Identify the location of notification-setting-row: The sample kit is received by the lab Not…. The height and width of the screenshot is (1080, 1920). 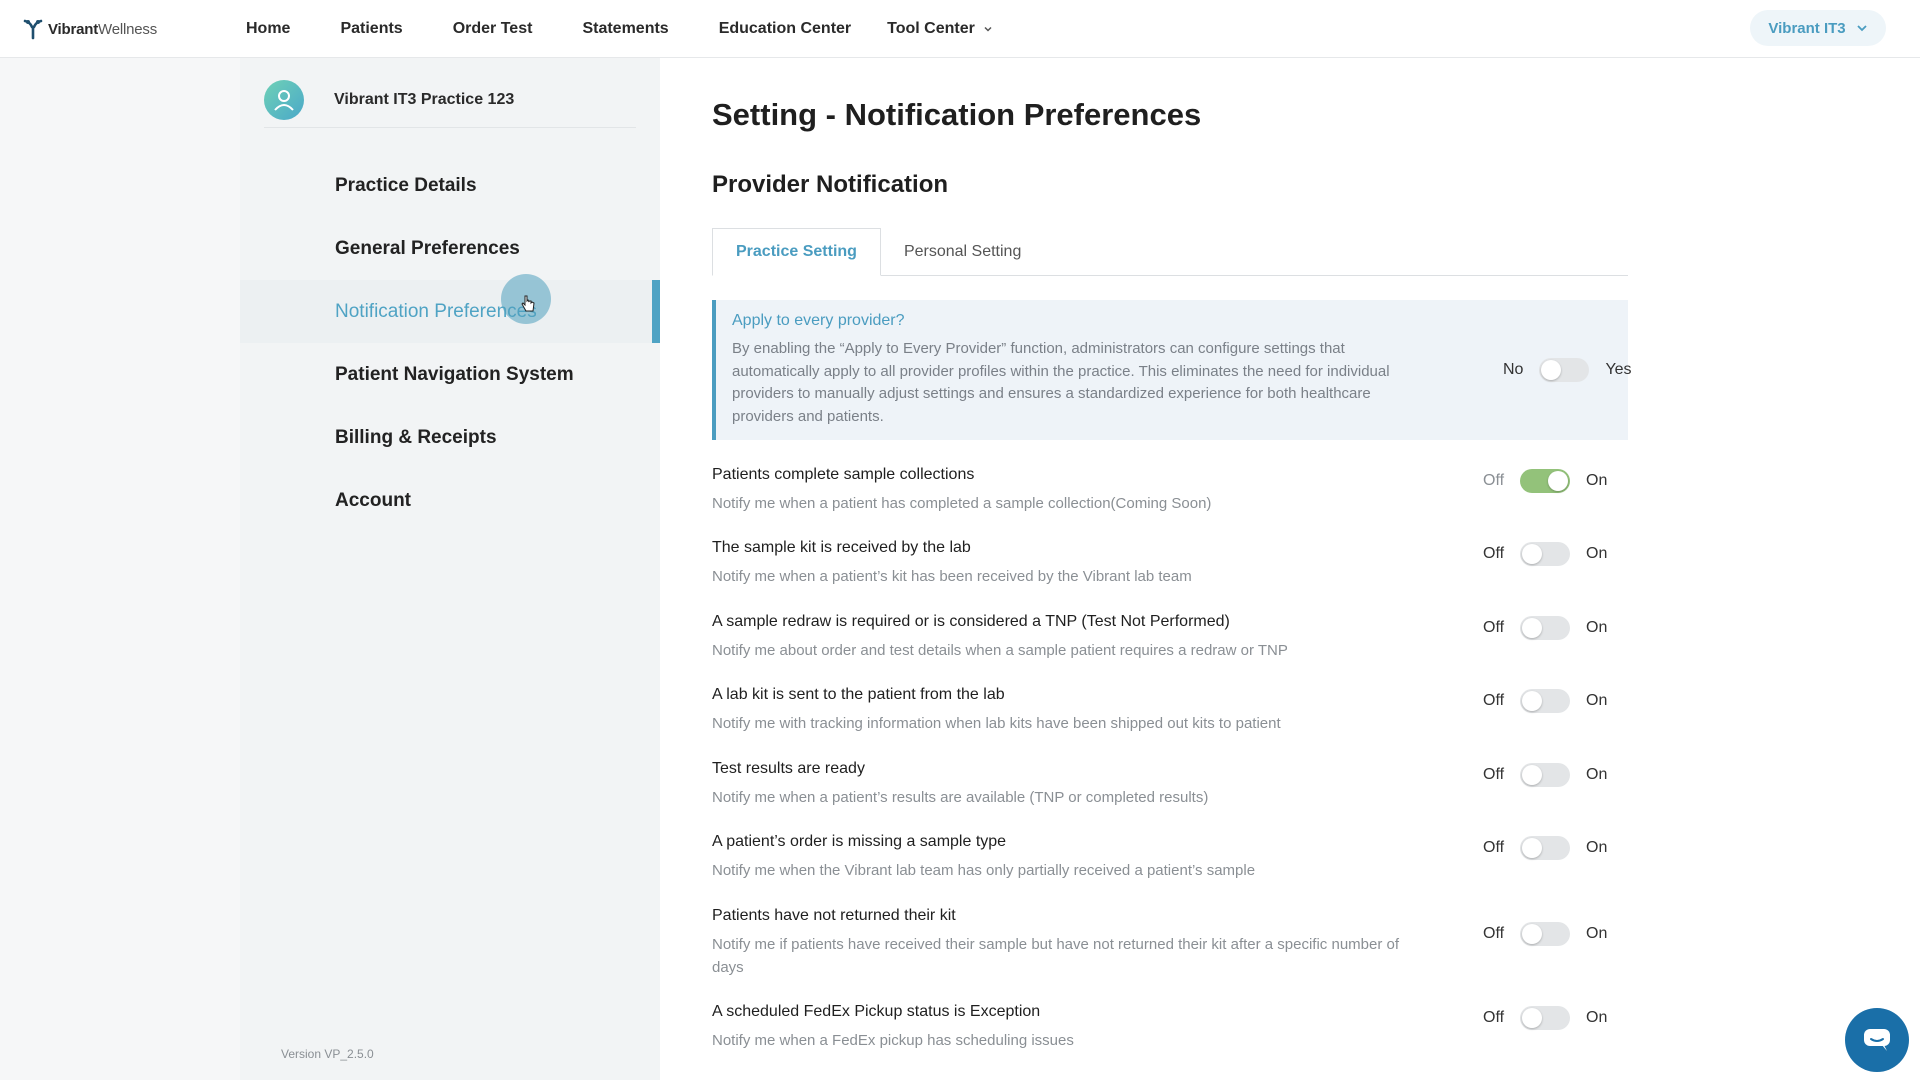
(1170, 564).